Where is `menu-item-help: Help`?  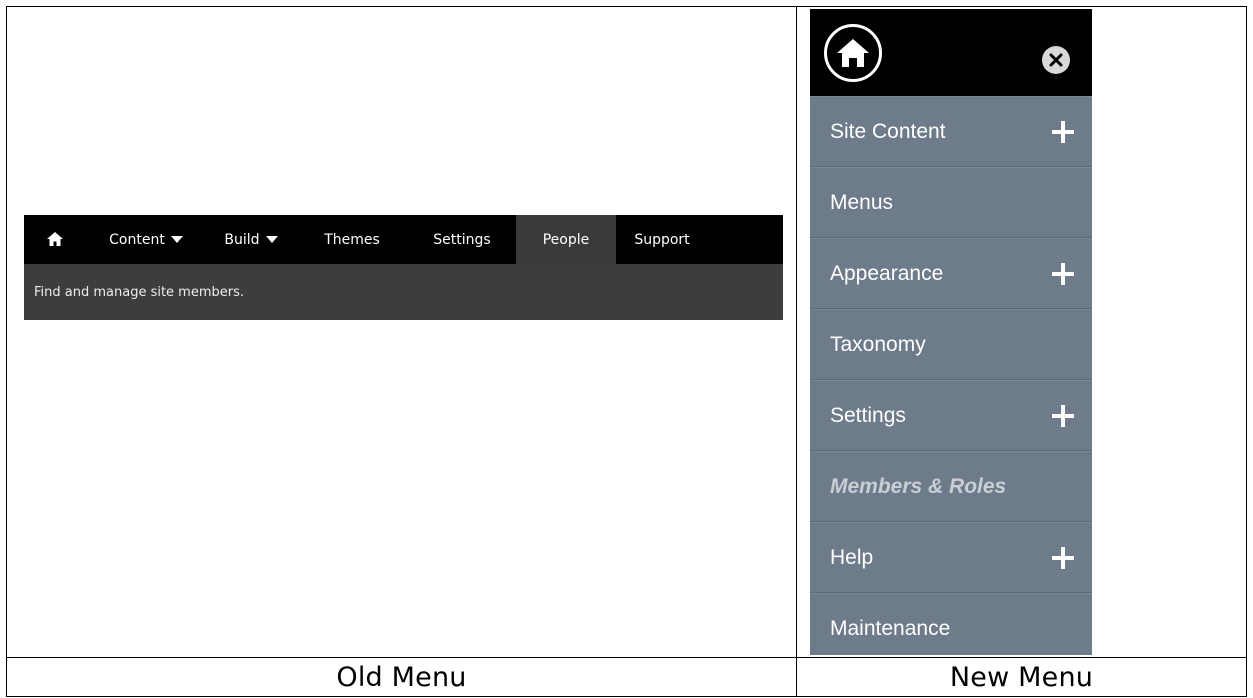
menu-item-help: Help is located at coordinates (951, 557).